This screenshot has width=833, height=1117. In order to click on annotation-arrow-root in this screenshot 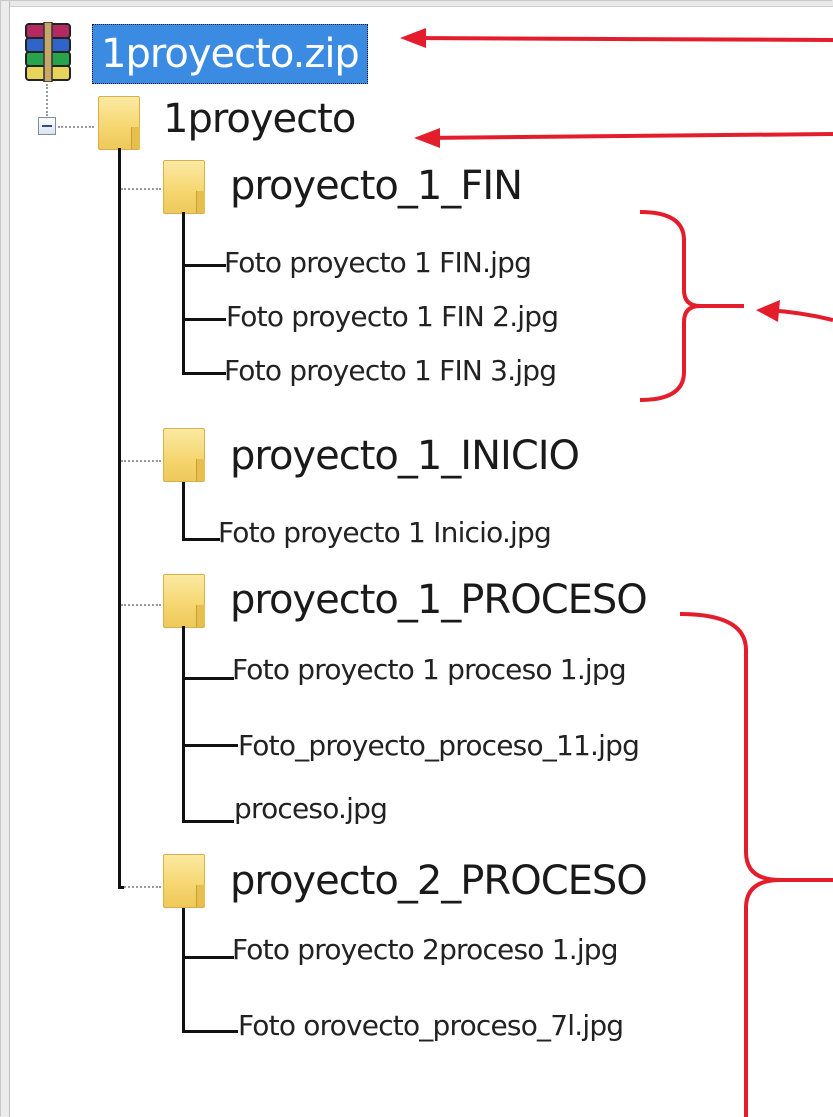, I will do `click(627, 136)`.